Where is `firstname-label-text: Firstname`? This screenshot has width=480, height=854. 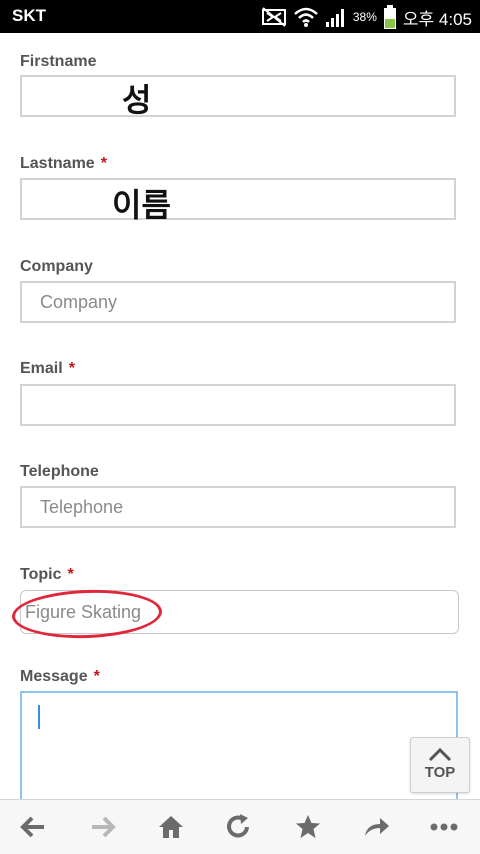
firstname-label-text: Firstname is located at coordinates (58, 61).